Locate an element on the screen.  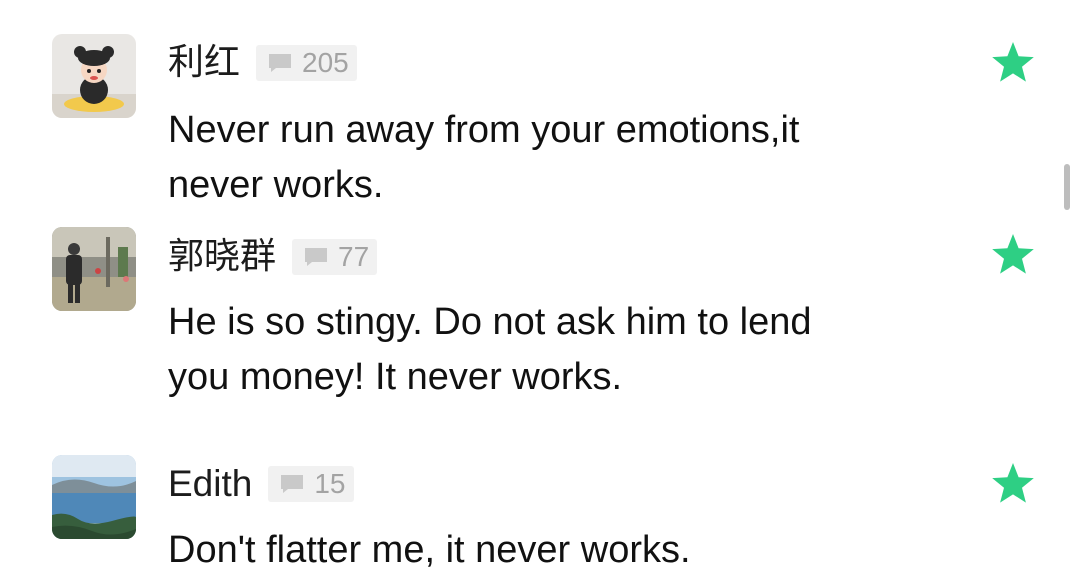
comment-count: 15 is located at coordinates (330, 483).